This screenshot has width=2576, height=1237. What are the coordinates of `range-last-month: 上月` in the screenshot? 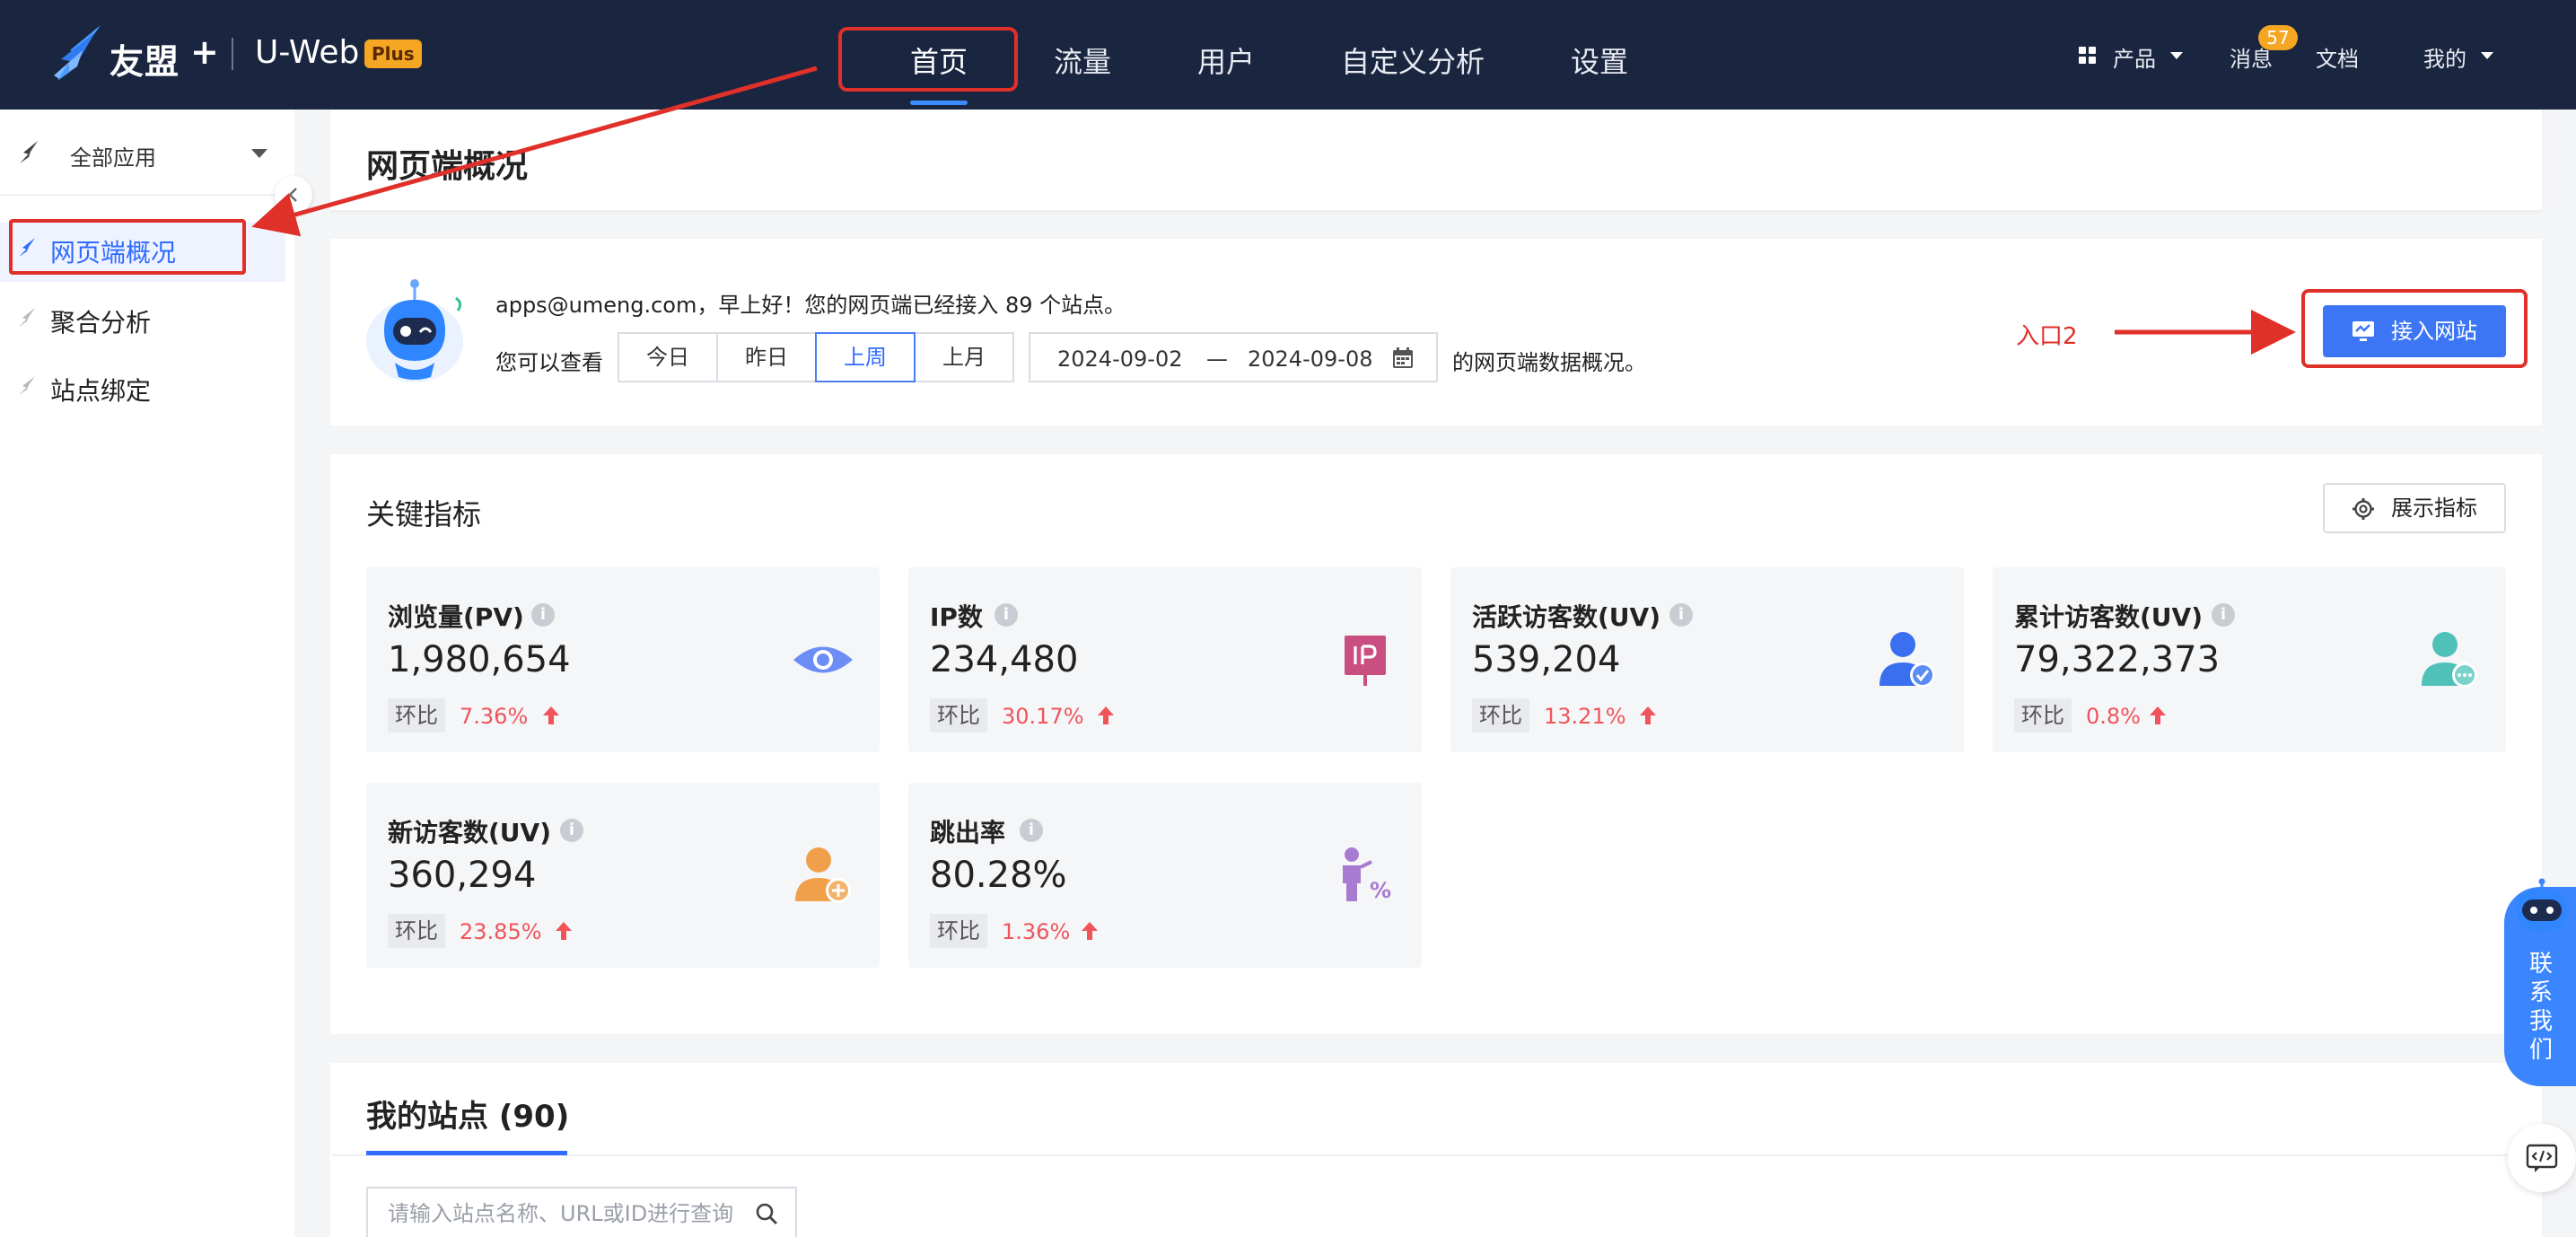 It's located at (964, 357).